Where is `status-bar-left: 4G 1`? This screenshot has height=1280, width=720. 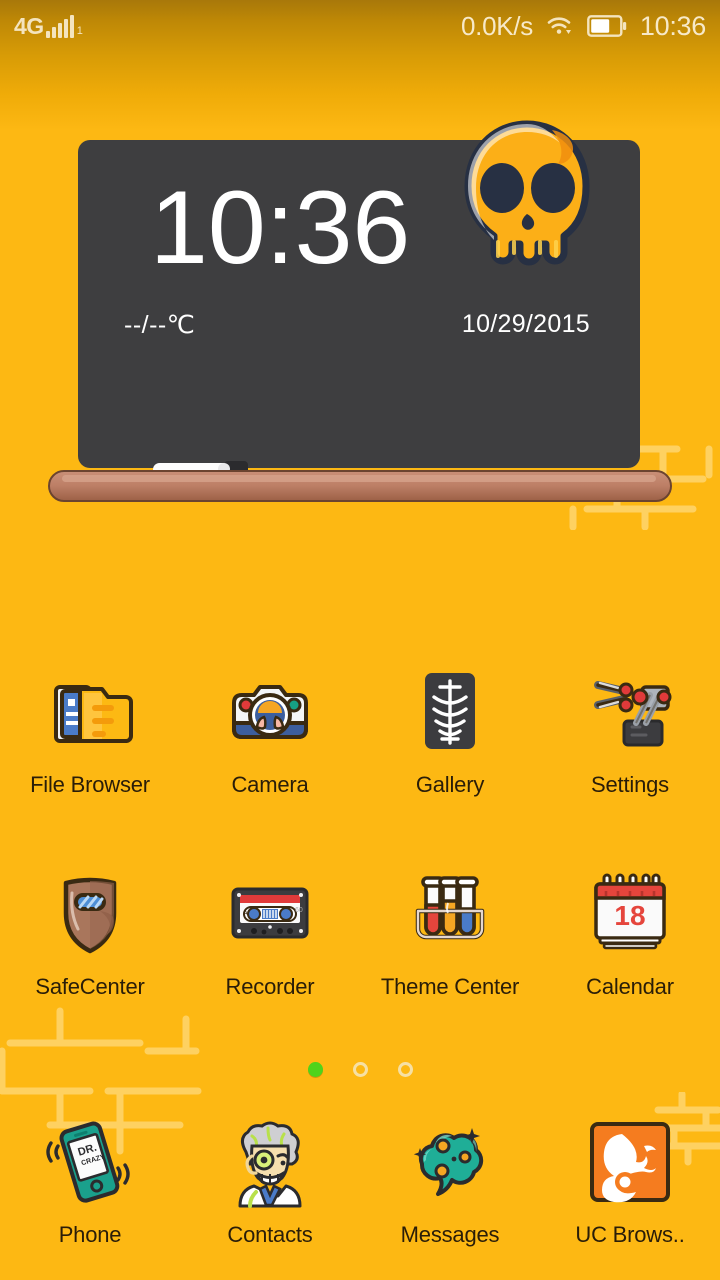 status-bar-left: 4G 1 is located at coordinates (48, 25).